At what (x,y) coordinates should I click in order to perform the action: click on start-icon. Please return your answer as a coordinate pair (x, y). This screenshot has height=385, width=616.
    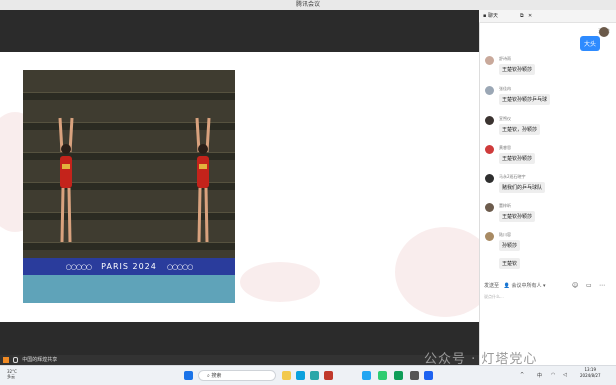
    Looking at the image, I should click on (188, 375).